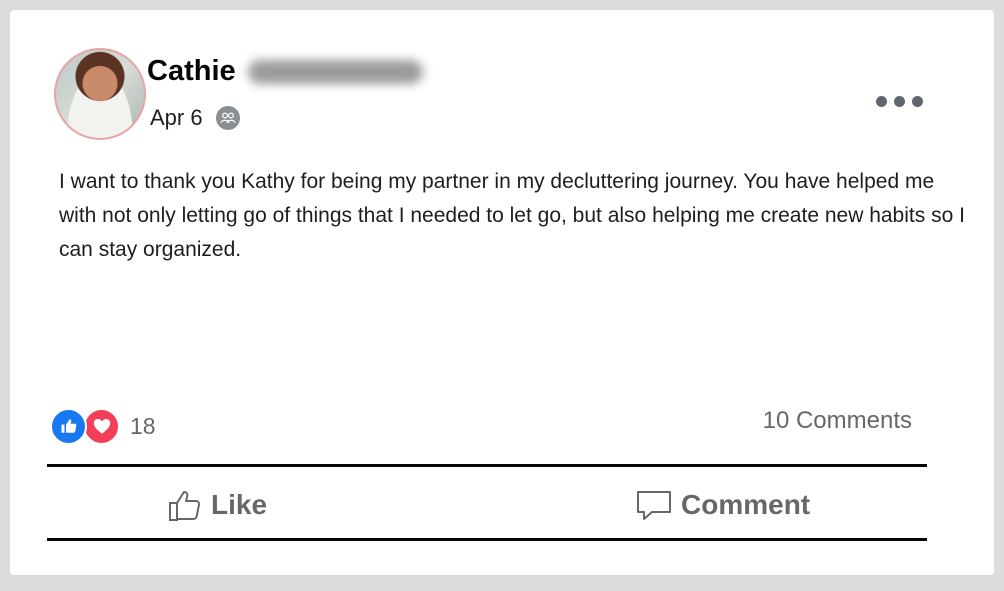 The image size is (1004, 591). I want to click on comment-bubble-icon, so click(654, 505).